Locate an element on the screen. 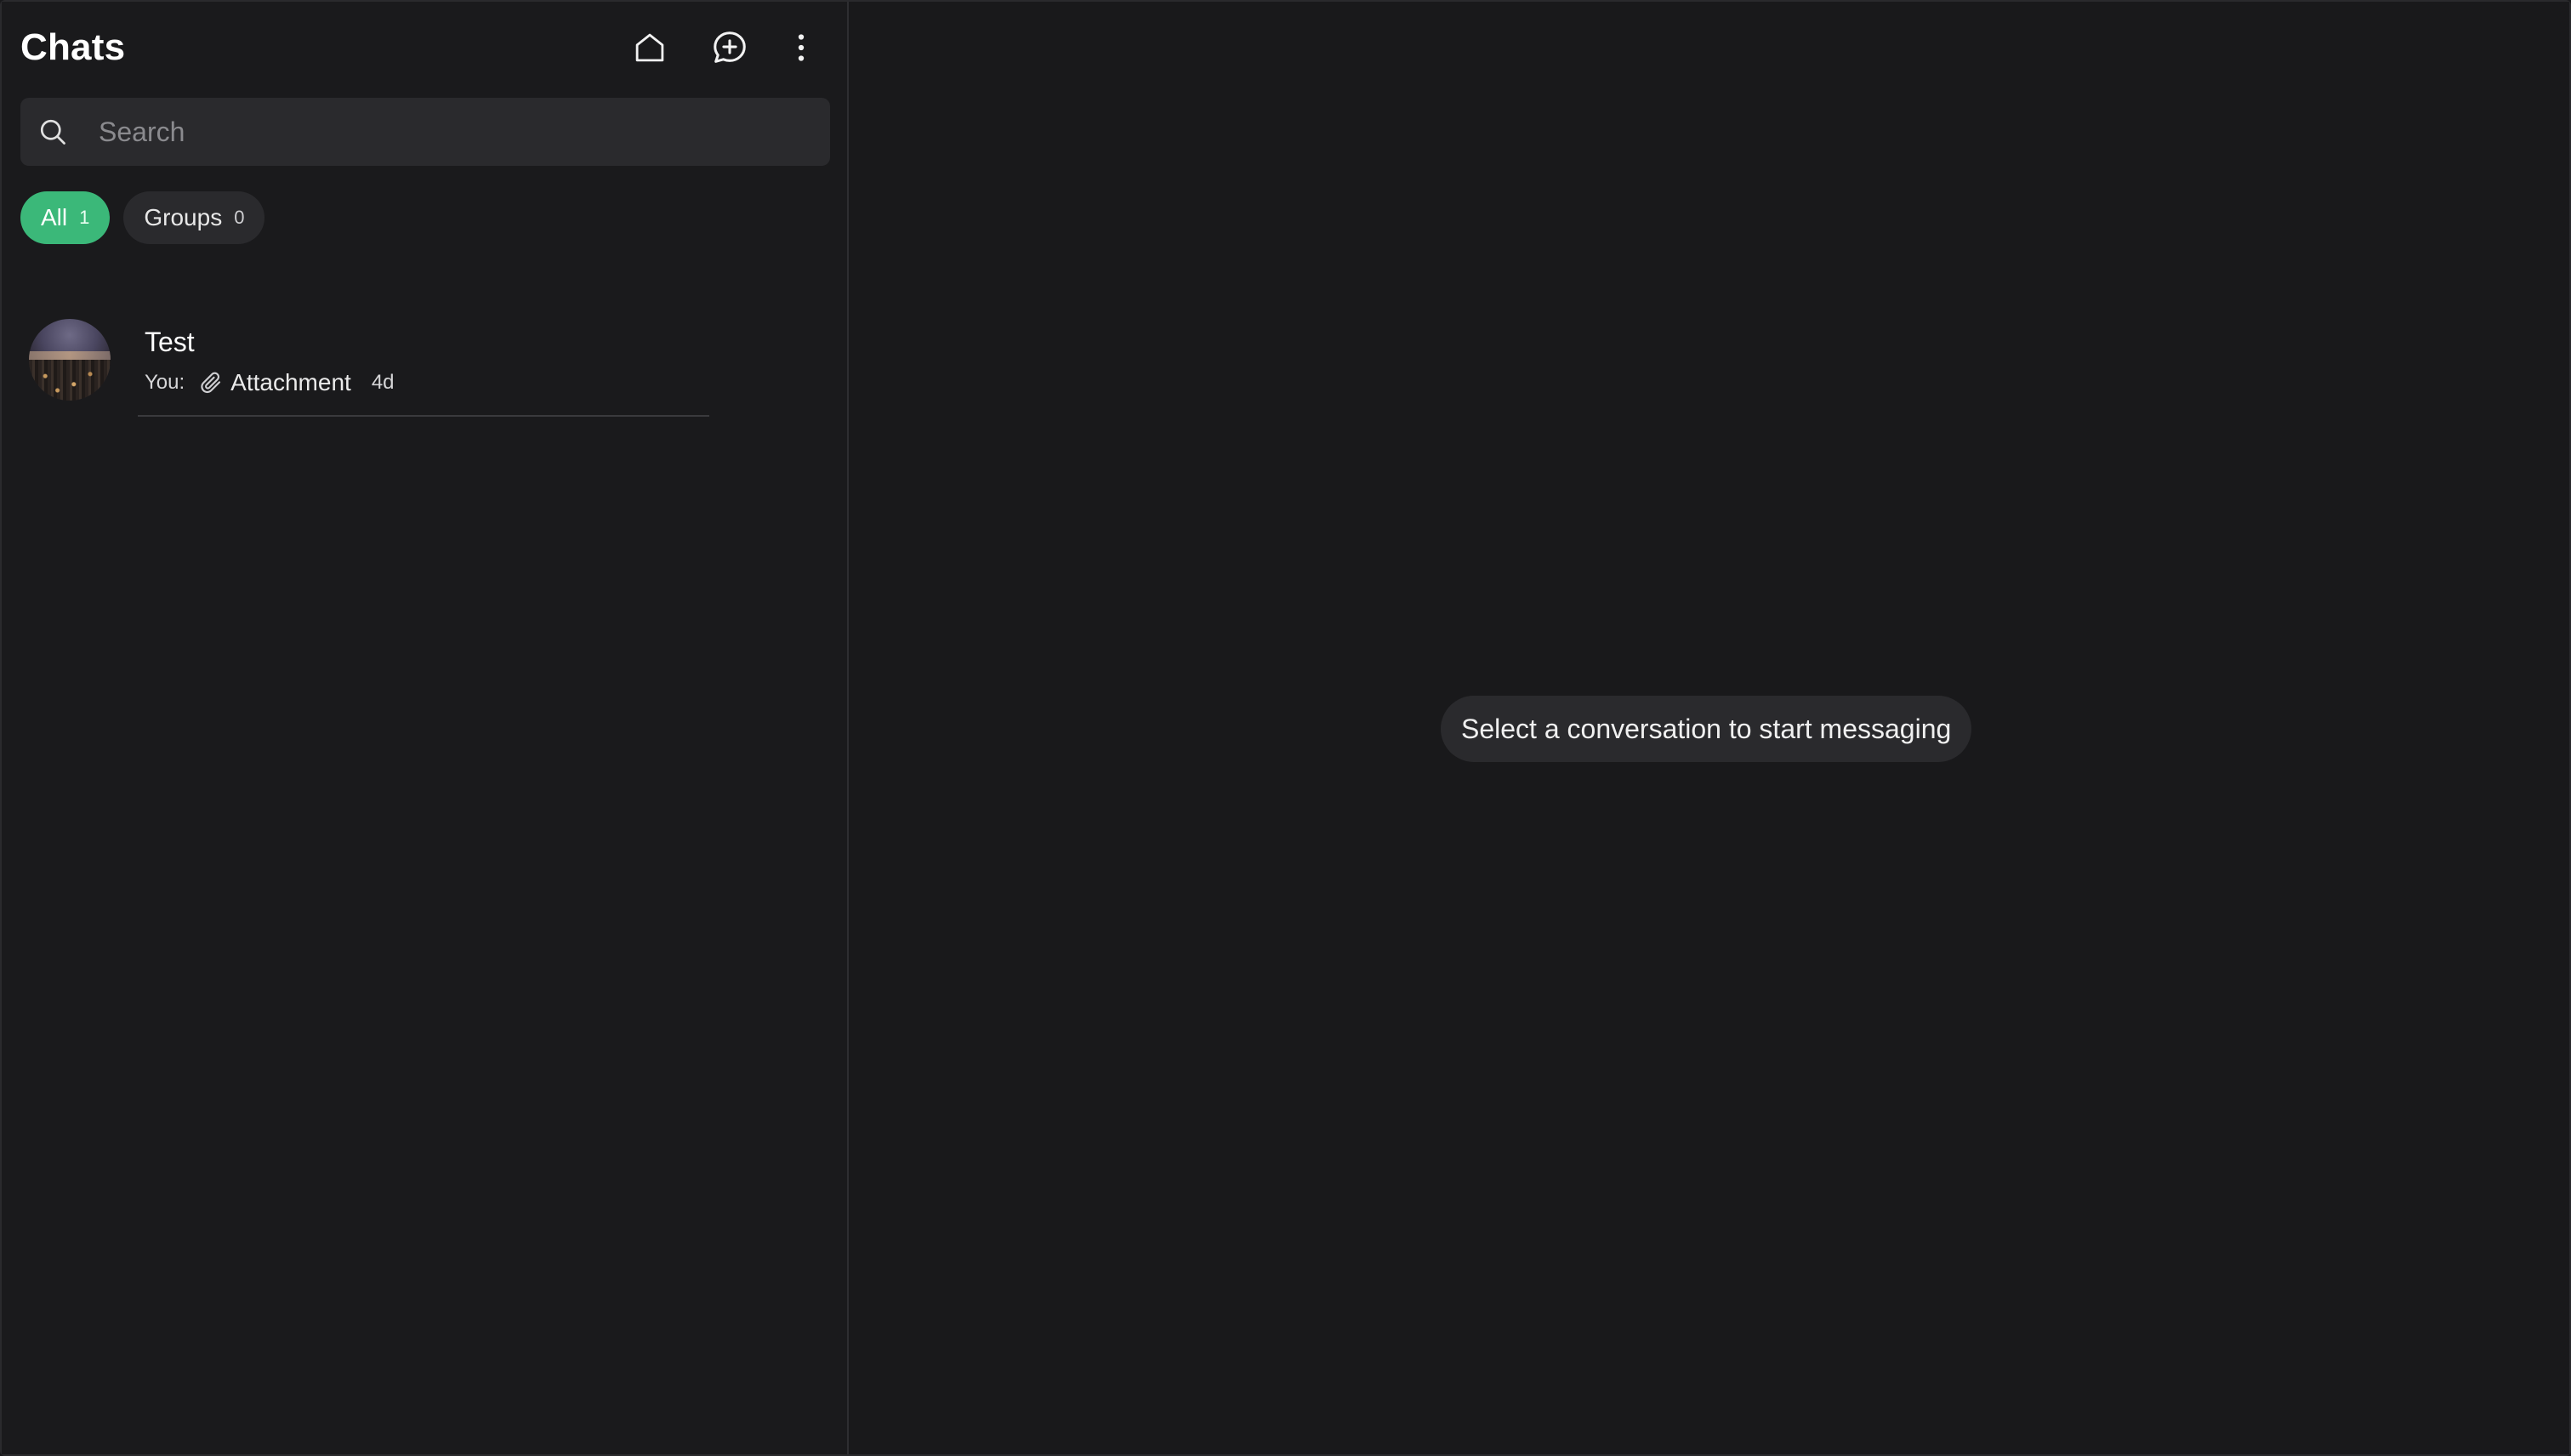 This screenshot has width=2571, height=1456. more-vertical-icon is located at coordinates (801, 48).